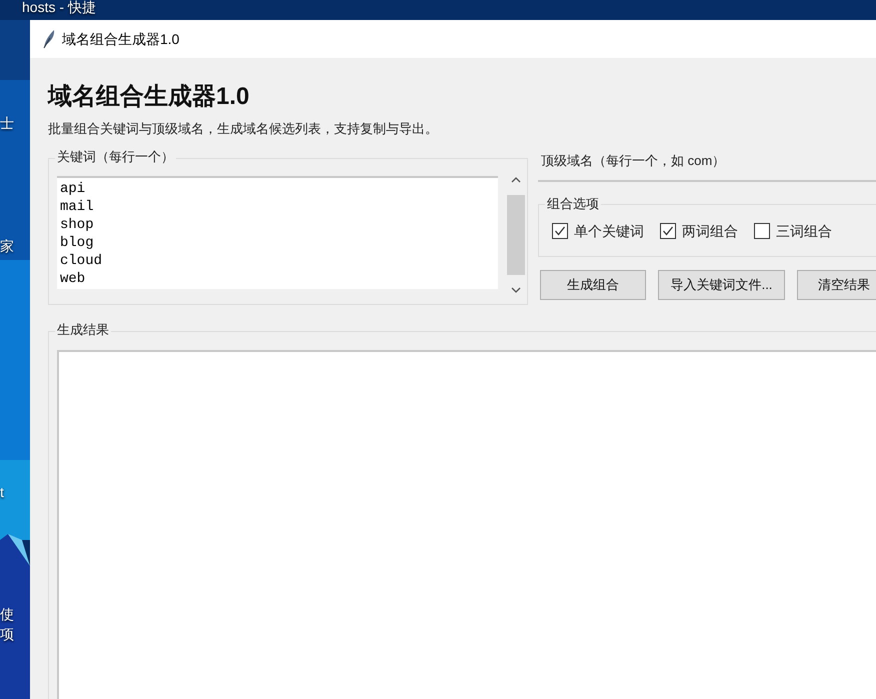 The height and width of the screenshot is (699, 876). Describe the element at coordinates (7, 246) in the screenshot. I see `desktop-icon-label: 家` at that location.